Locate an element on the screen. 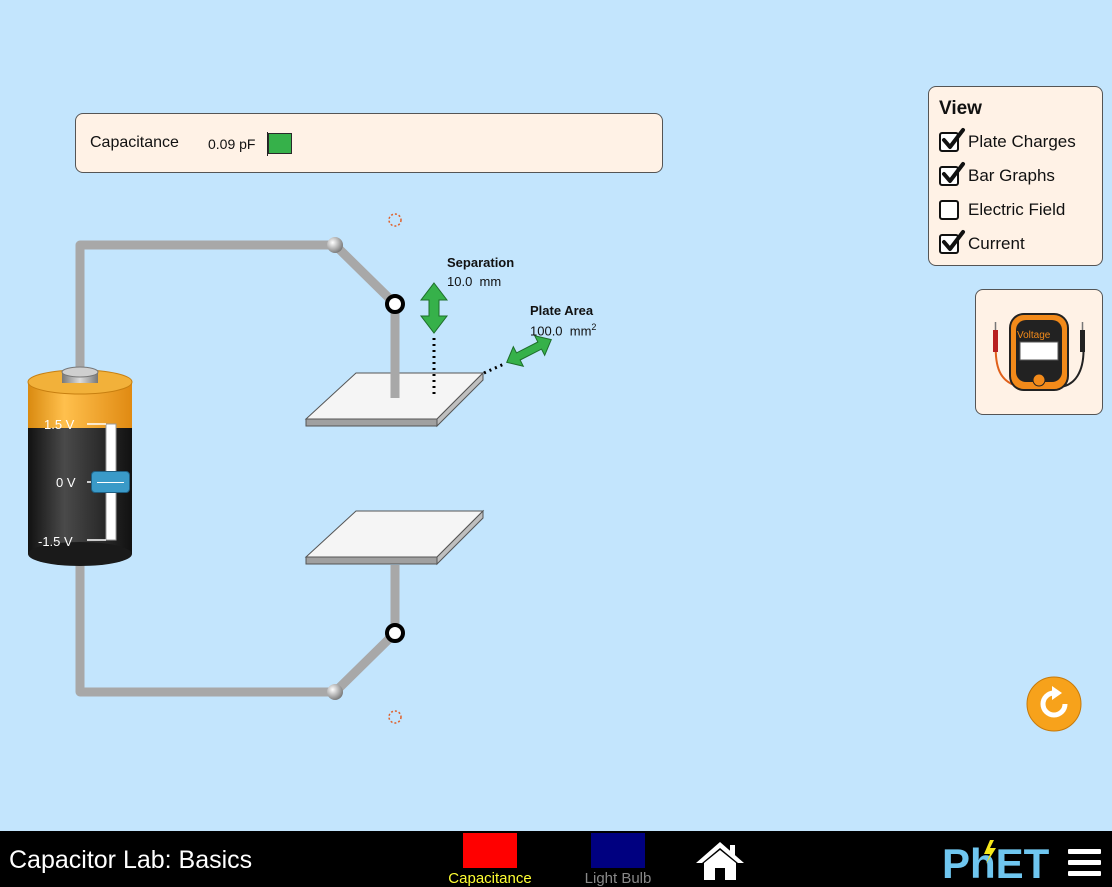 This screenshot has height=887, width=1112. checkbox-label: Electric Field is located at coordinates (1017, 209).